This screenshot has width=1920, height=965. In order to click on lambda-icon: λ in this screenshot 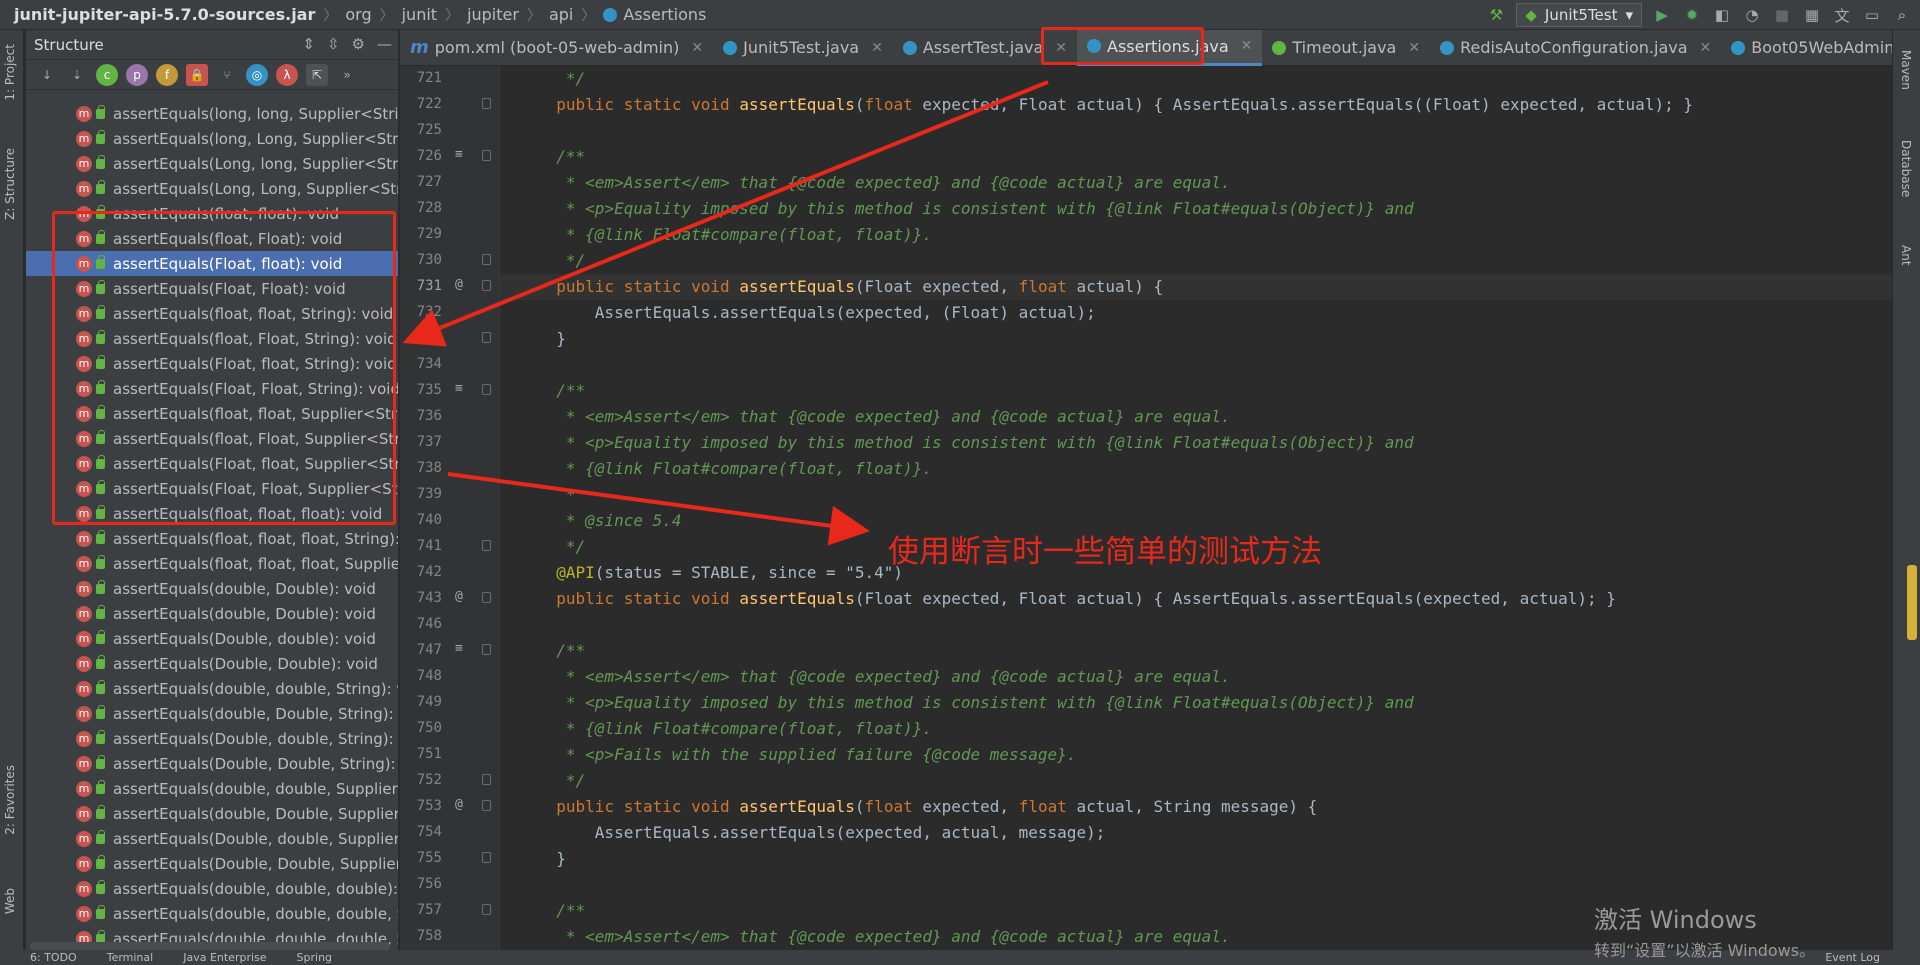, I will do `click(287, 74)`.